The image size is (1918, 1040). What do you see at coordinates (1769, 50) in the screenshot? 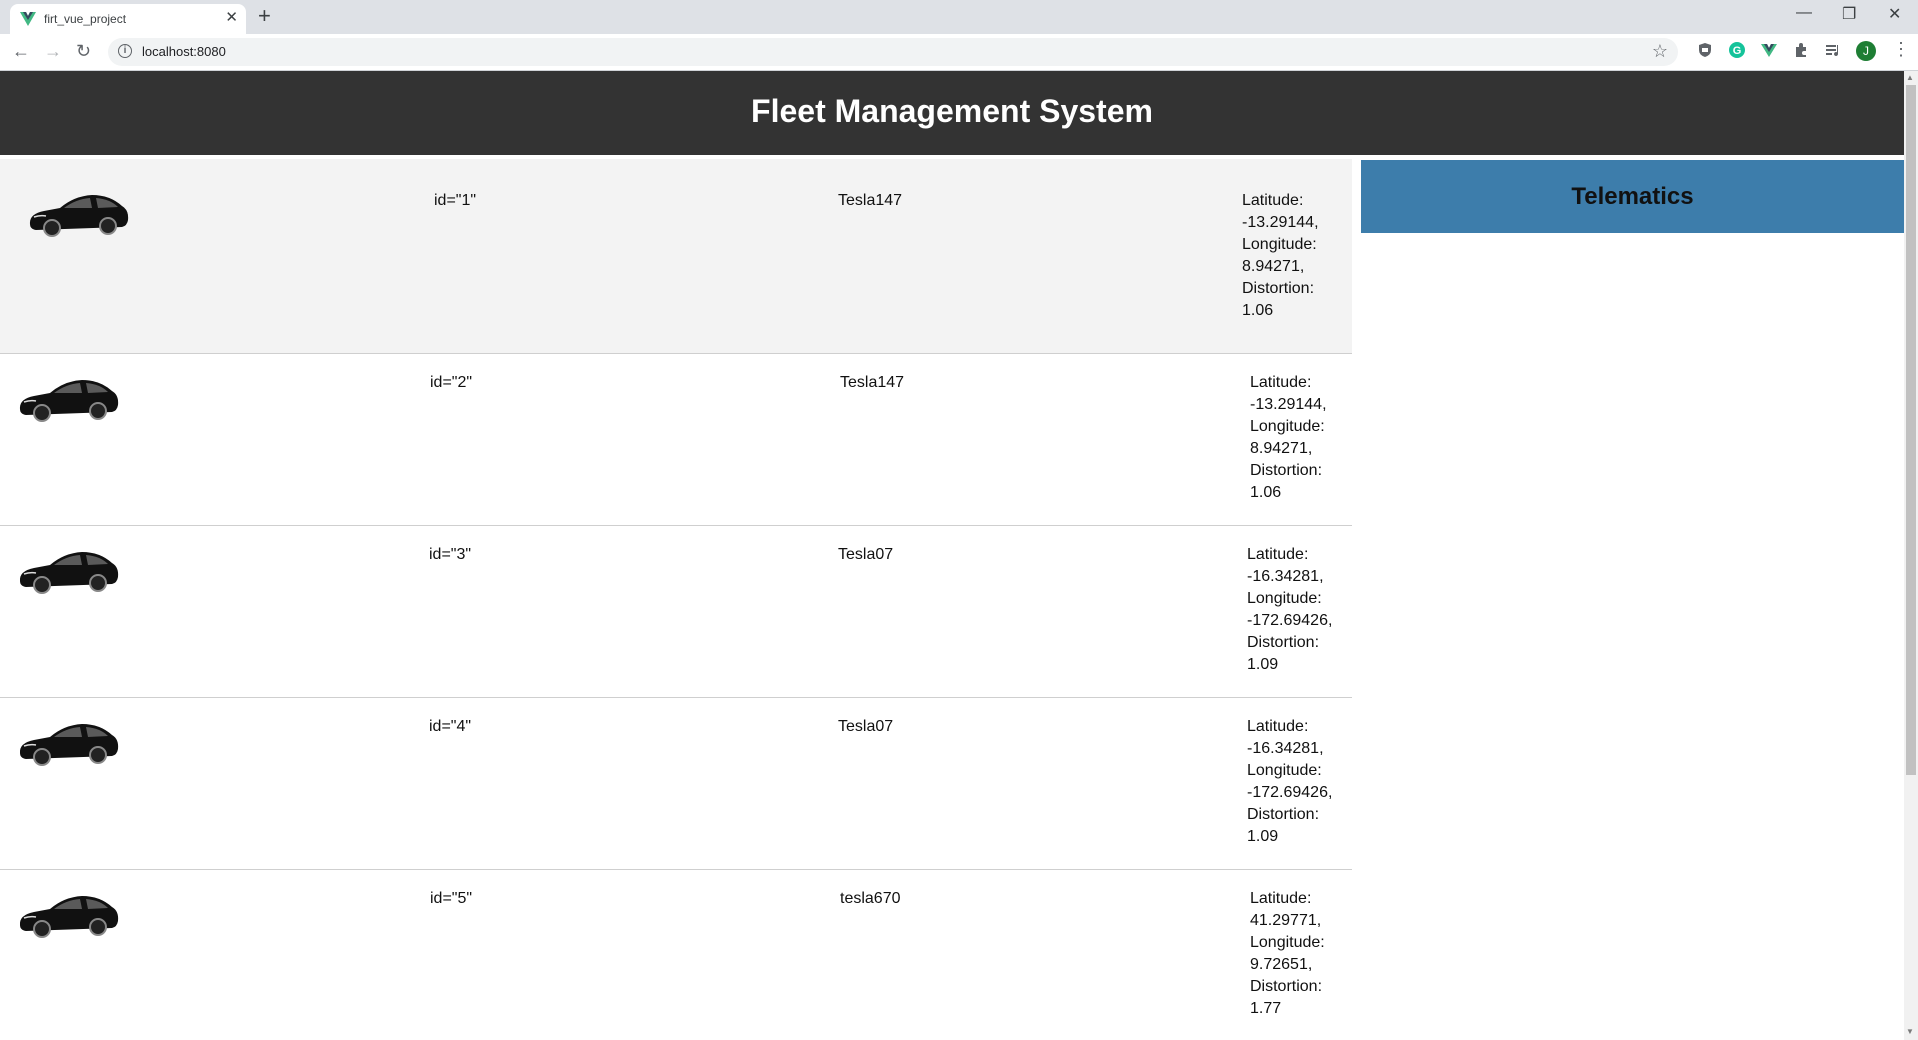
I see `vue-devtools-icon` at bounding box center [1769, 50].